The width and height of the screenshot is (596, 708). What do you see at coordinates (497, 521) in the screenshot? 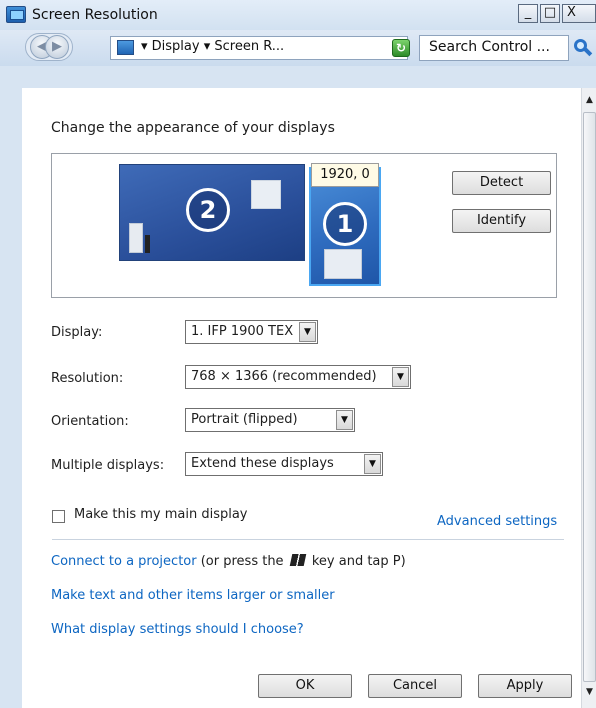
I see `advanced-settings-link: Advanced settings` at bounding box center [497, 521].